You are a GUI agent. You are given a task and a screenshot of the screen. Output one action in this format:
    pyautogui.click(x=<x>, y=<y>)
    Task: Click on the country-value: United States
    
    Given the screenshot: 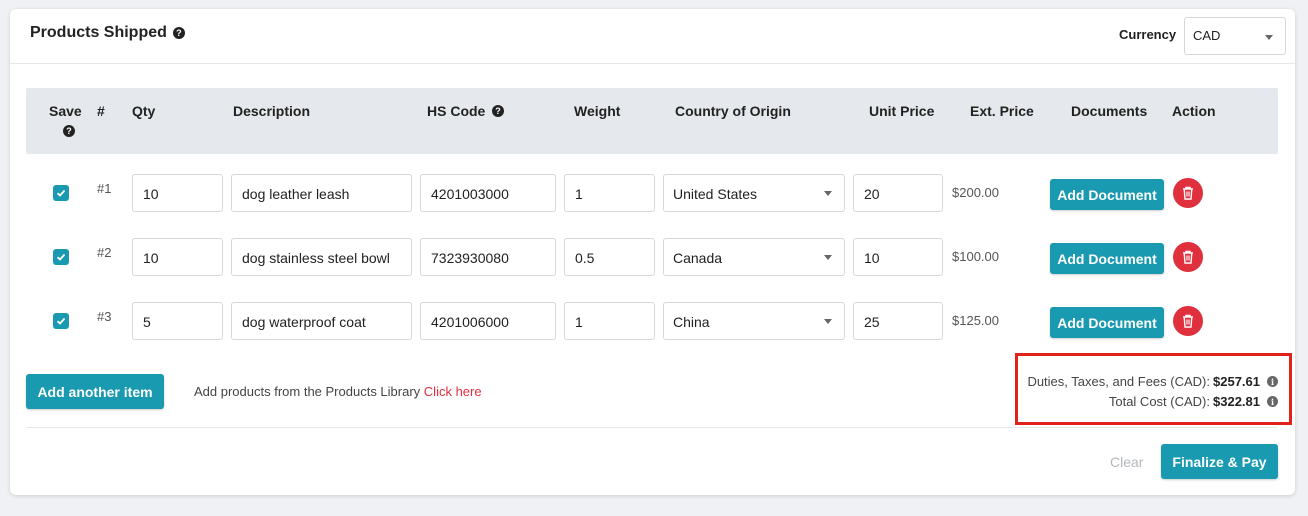 What is the action you would take?
    pyautogui.click(x=715, y=194)
    